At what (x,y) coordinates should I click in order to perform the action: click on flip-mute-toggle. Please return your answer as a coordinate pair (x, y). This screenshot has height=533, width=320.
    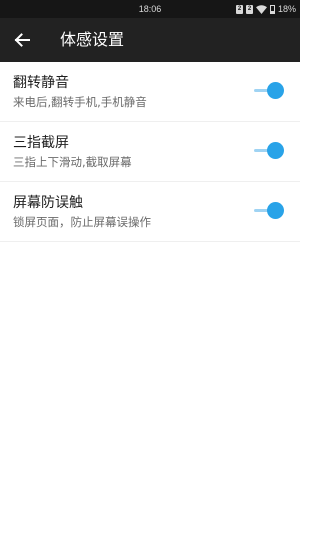
    Looking at the image, I should click on (269, 91).